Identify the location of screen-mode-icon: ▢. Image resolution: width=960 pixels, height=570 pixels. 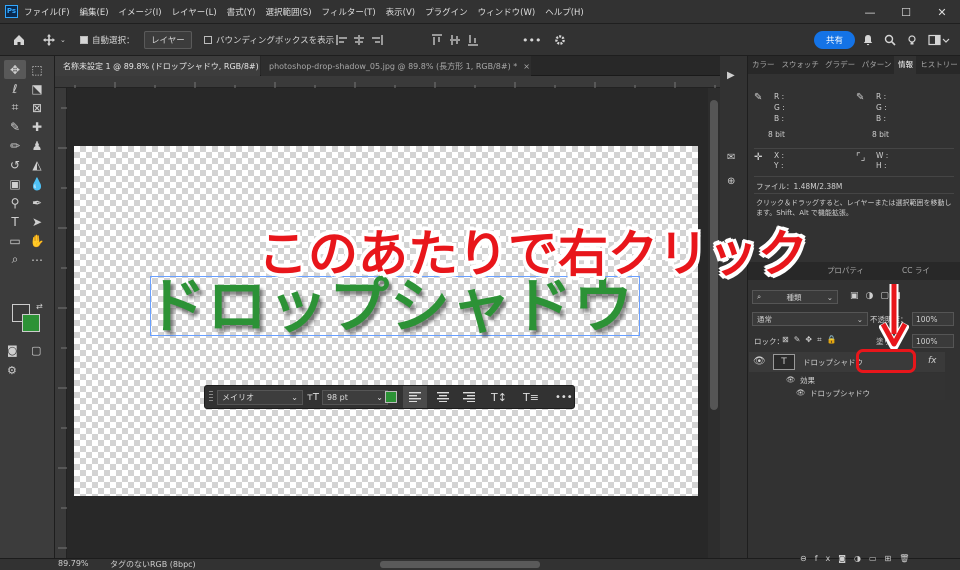
(36, 350).